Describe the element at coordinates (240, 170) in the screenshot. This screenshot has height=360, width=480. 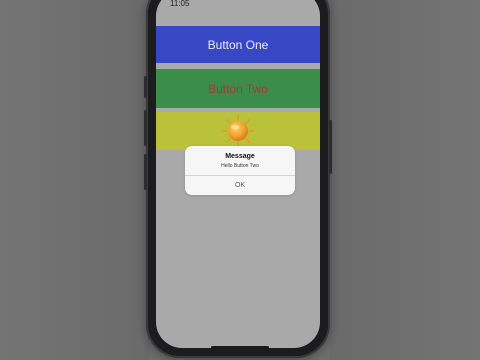
I see `alert-dialog: Message Hello Button Two OK` at that location.